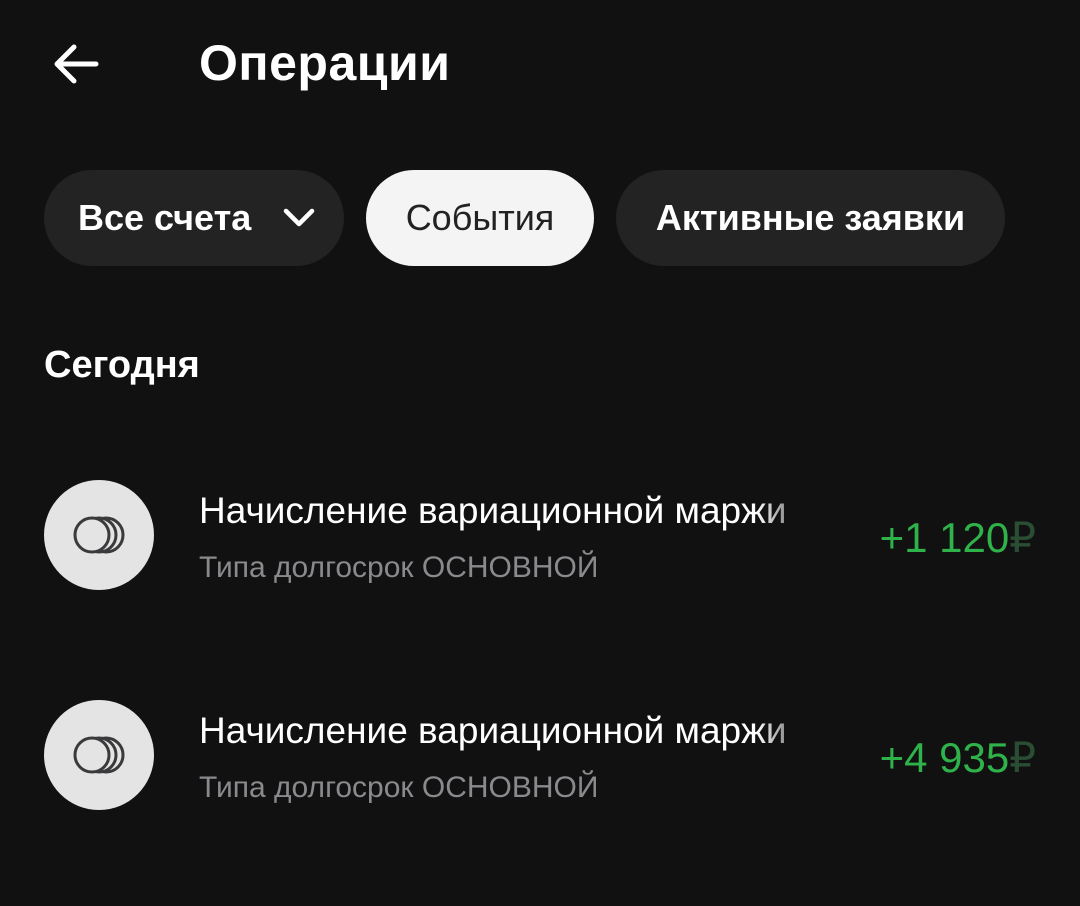 This screenshot has width=1080, height=906. Describe the element at coordinates (165, 217) in the screenshot. I see `accounts-filter-label: Все счета` at that location.